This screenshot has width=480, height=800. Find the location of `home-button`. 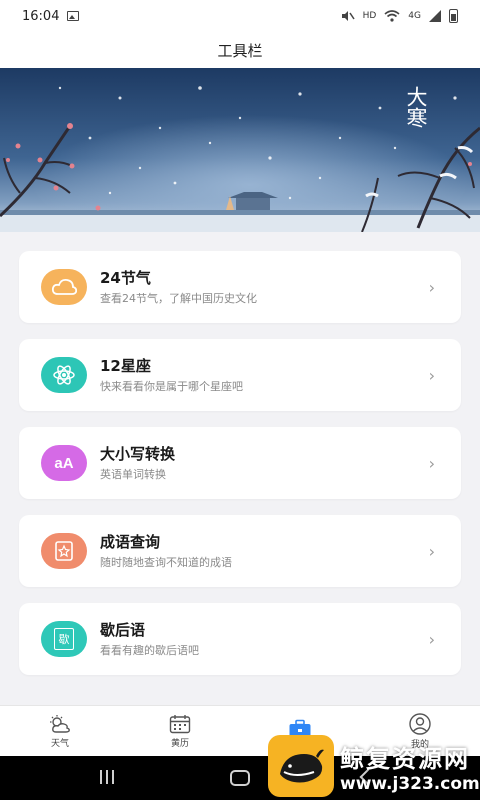

home-button is located at coordinates (240, 778).